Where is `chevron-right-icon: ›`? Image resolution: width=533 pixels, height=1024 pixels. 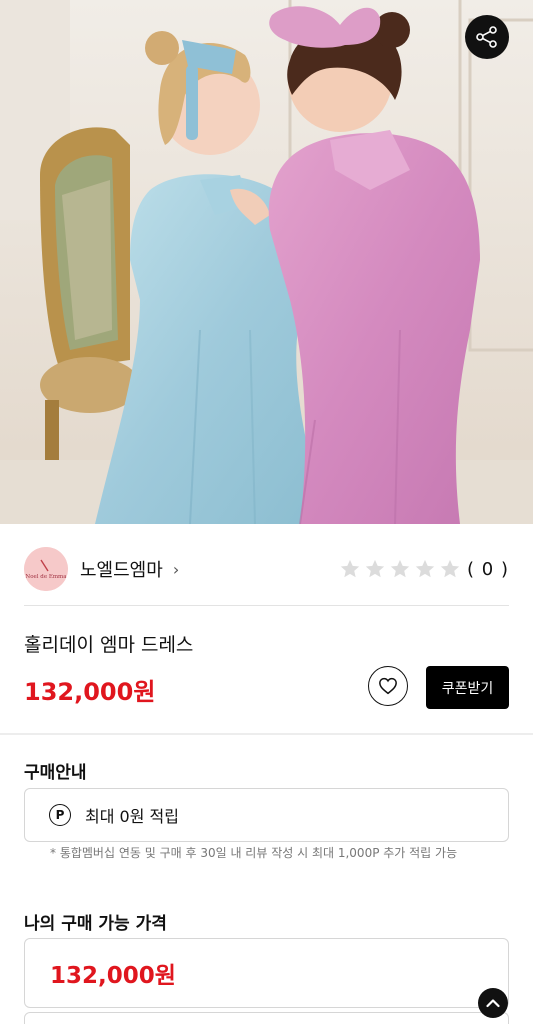 chevron-right-icon: › is located at coordinates (176, 569).